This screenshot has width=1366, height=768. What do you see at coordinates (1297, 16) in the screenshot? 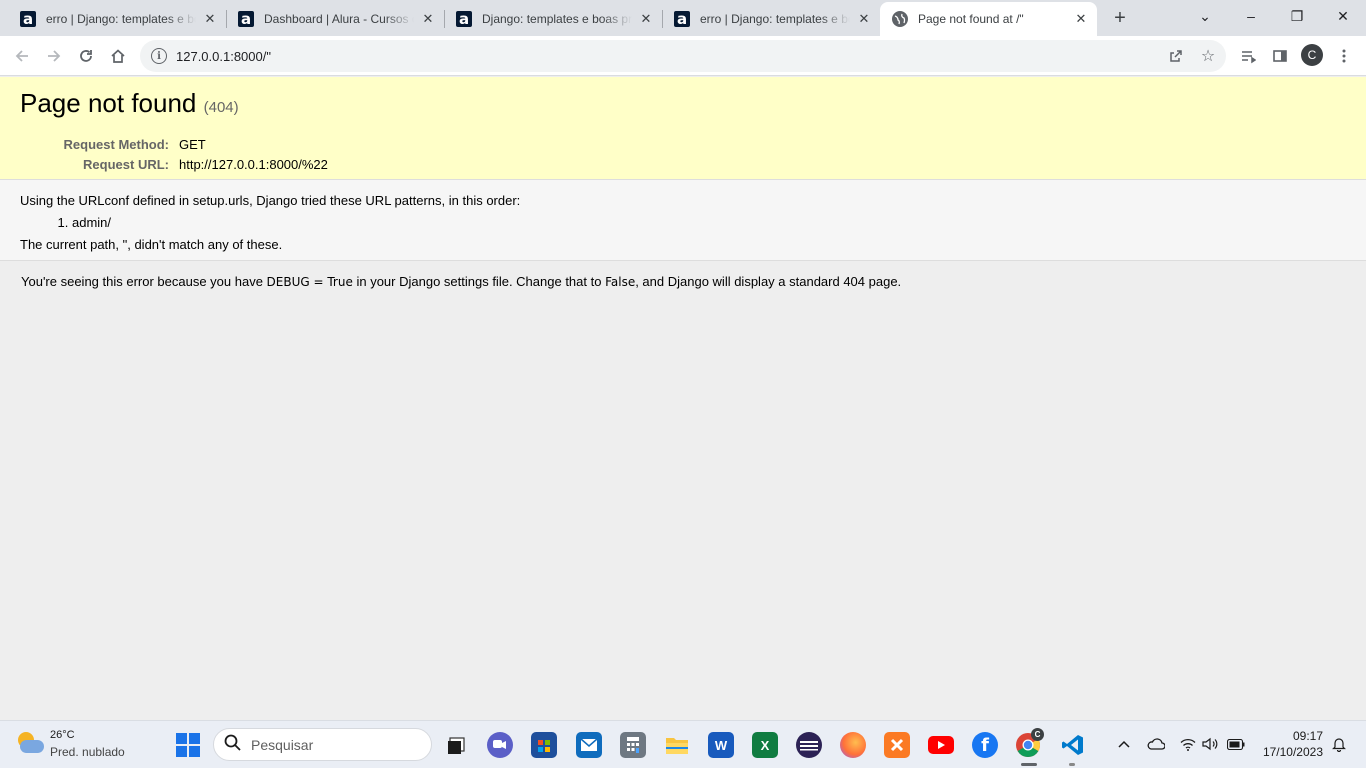
I see `restore-button: ❐` at bounding box center [1297, 16].